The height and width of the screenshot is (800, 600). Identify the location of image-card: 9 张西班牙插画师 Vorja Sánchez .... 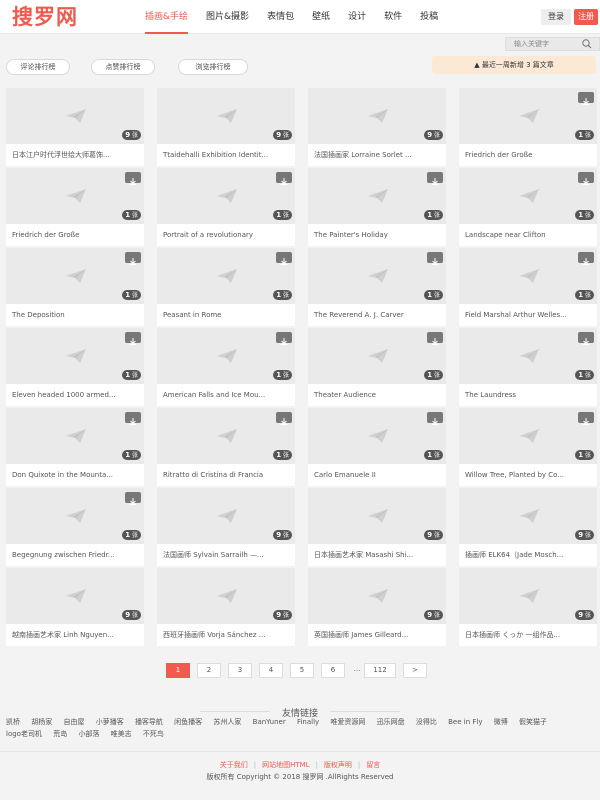
(226, 607).